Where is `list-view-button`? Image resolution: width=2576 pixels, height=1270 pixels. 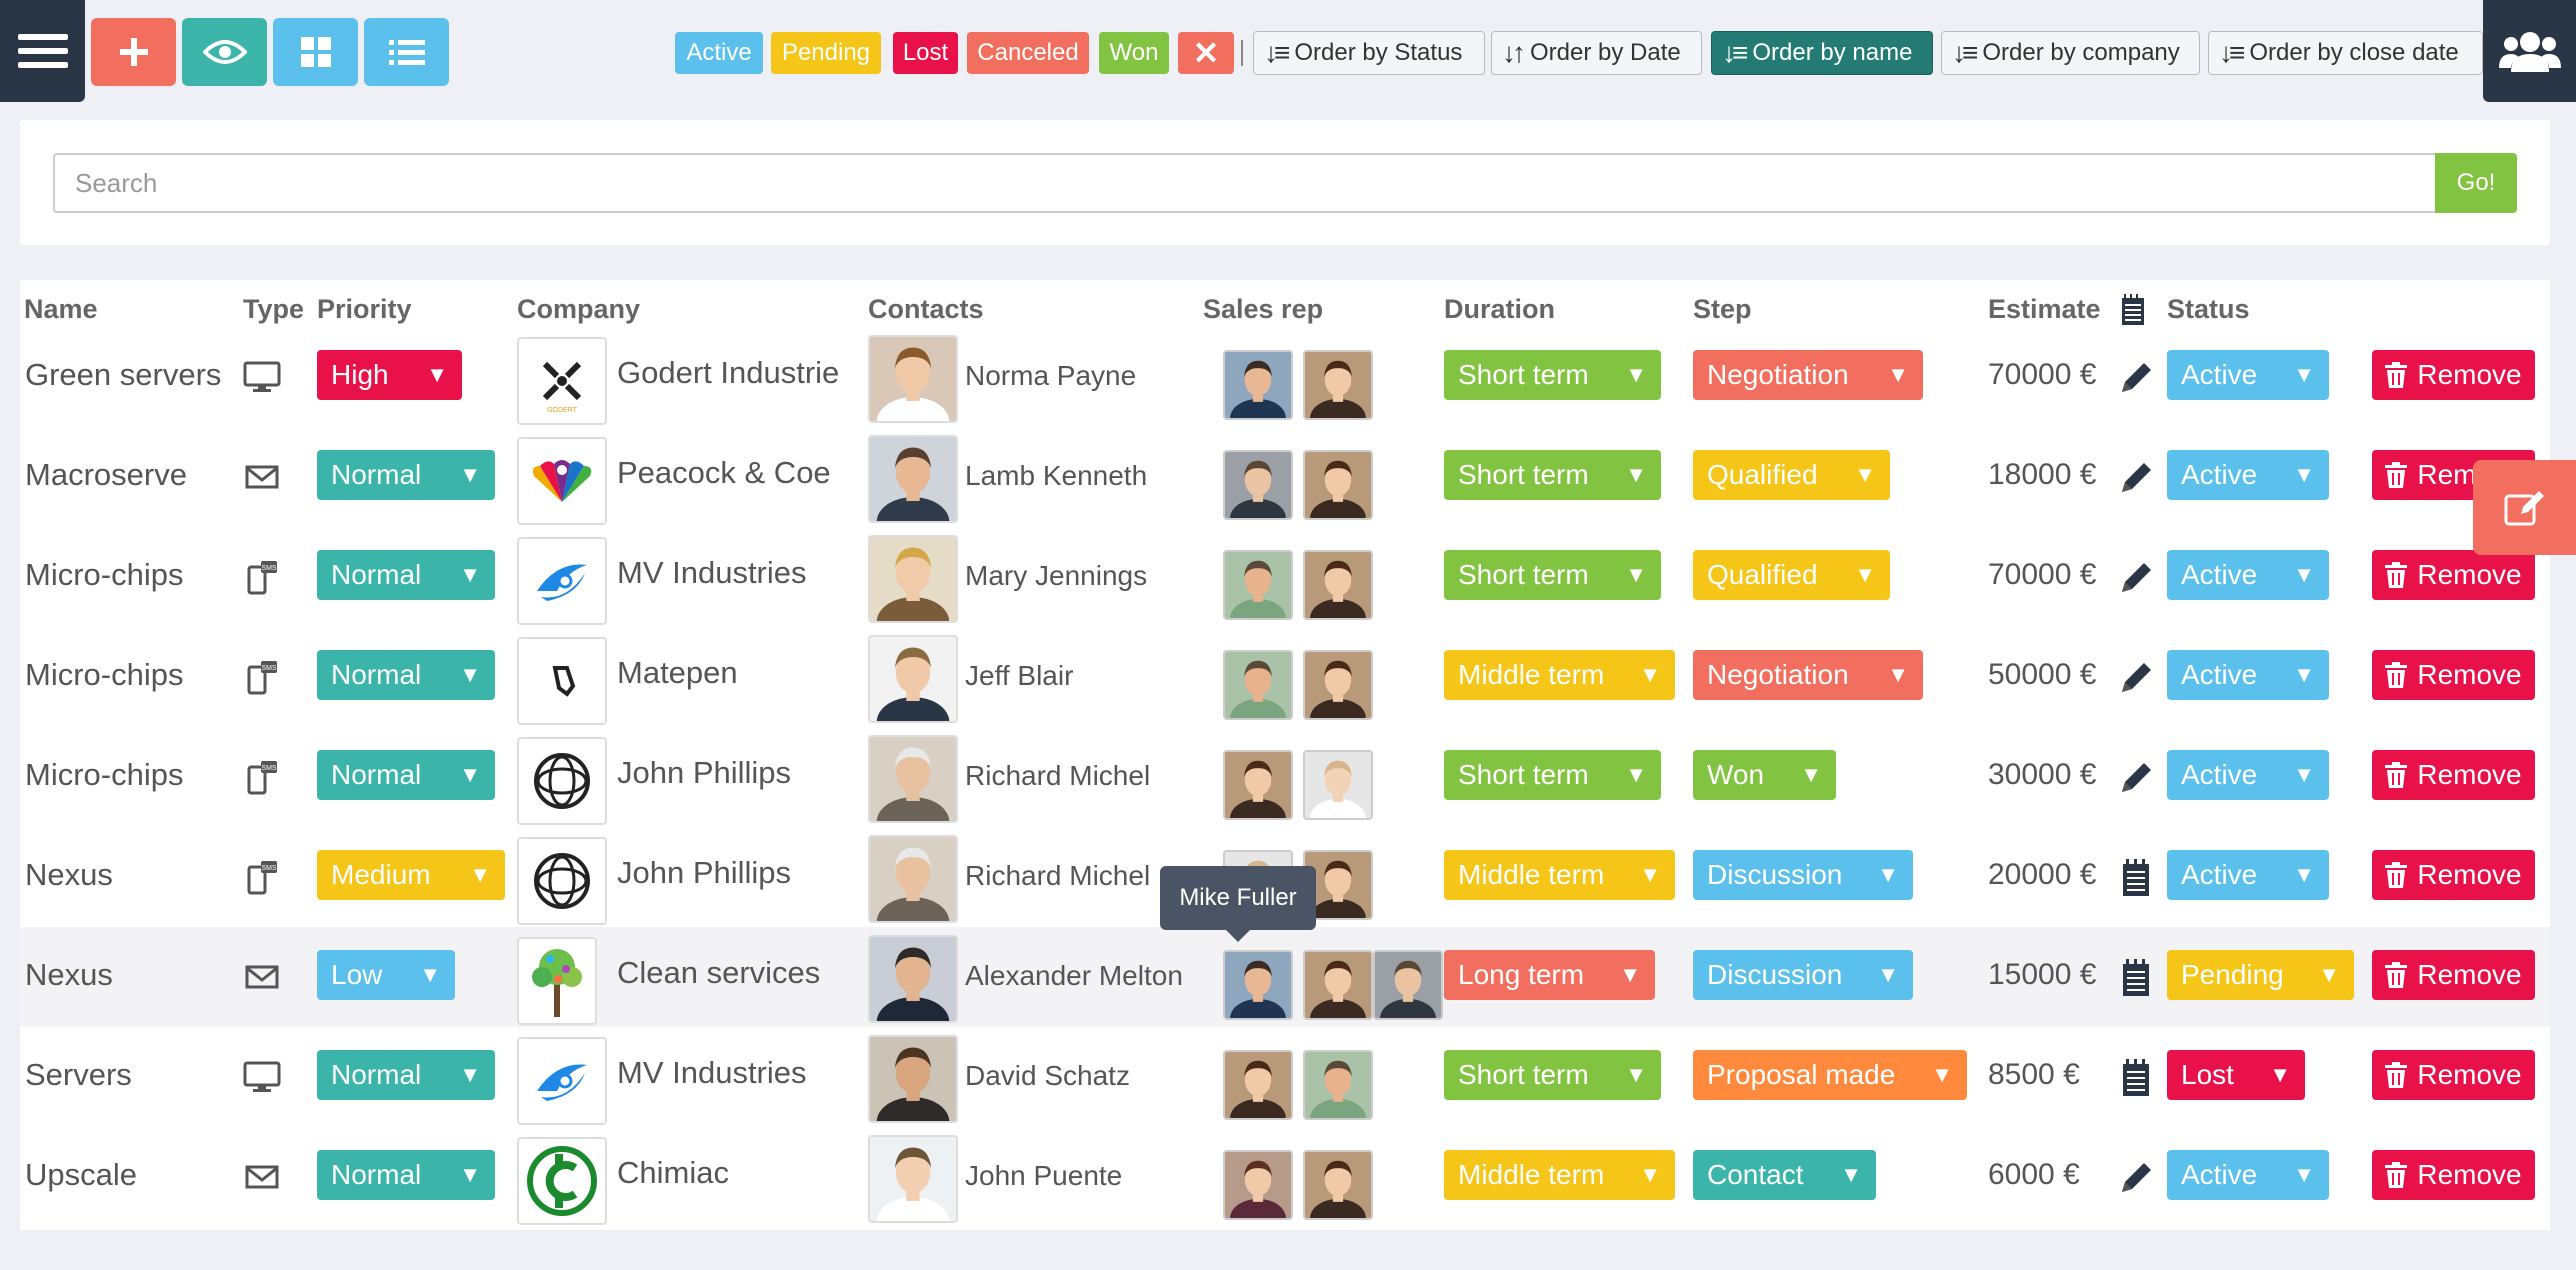
list-view-button is located at coordinates (406, 52).